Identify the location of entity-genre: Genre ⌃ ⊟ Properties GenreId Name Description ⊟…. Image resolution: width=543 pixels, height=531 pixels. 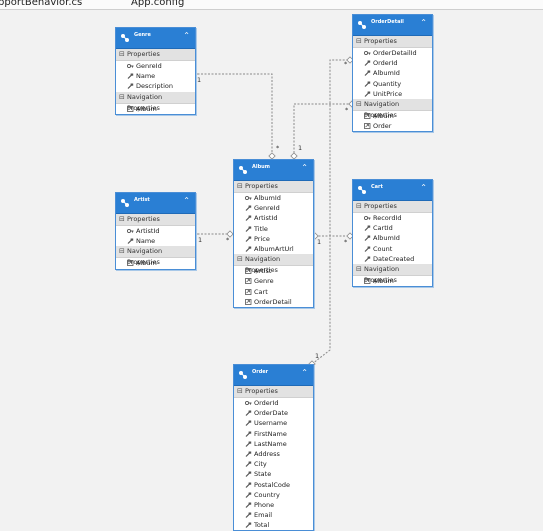
(155, 71).